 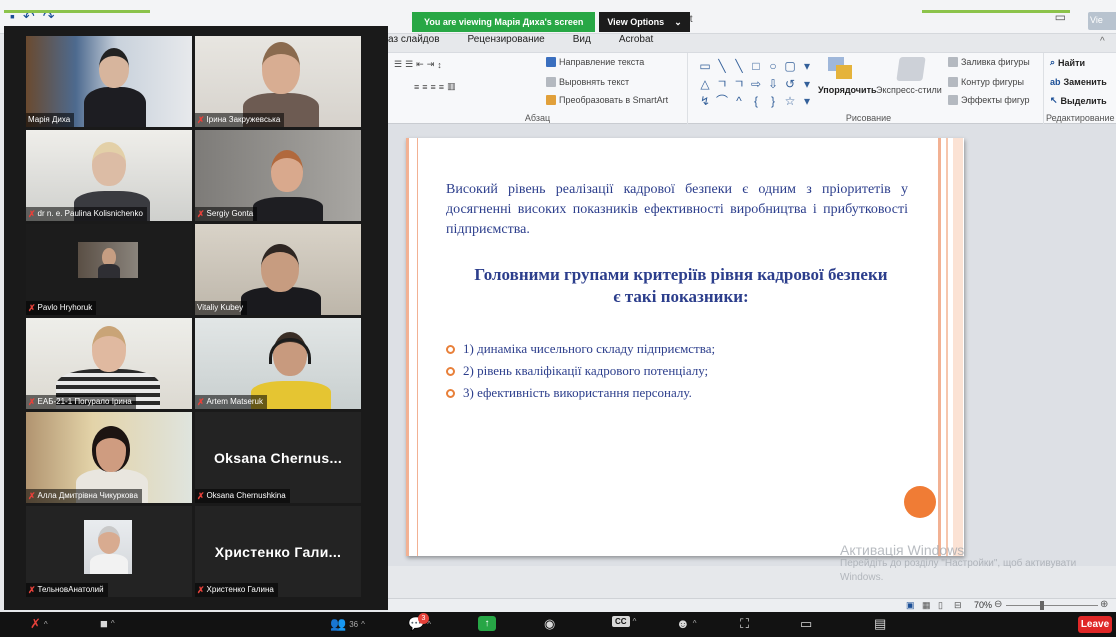 What do you see at coordinates (739, 101) in the screenshot?
I see `shape-caret-icon: ^` at bounding box center [739, 101].